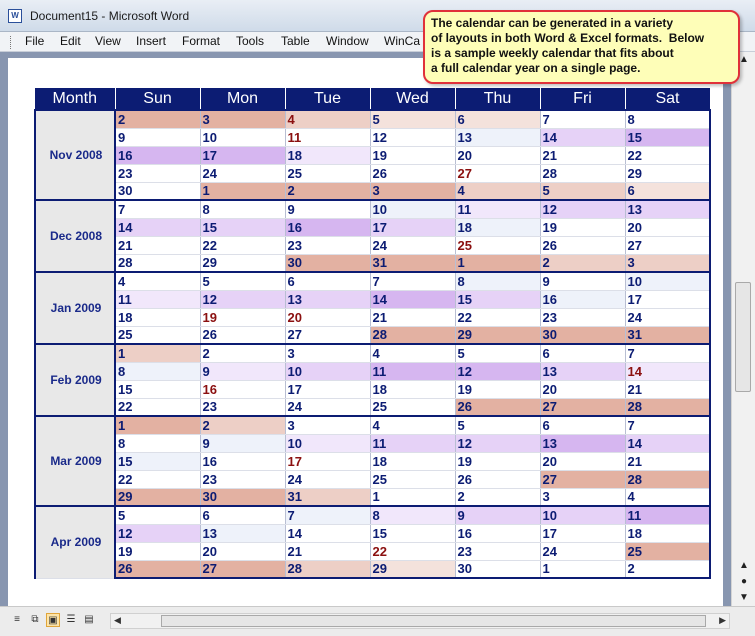 The height and width of the screenshot is (636, 755). What do you see at coordinates (34, 41) in the screenshot?
I see `menu-file: File` at bounding box center [34, 41].